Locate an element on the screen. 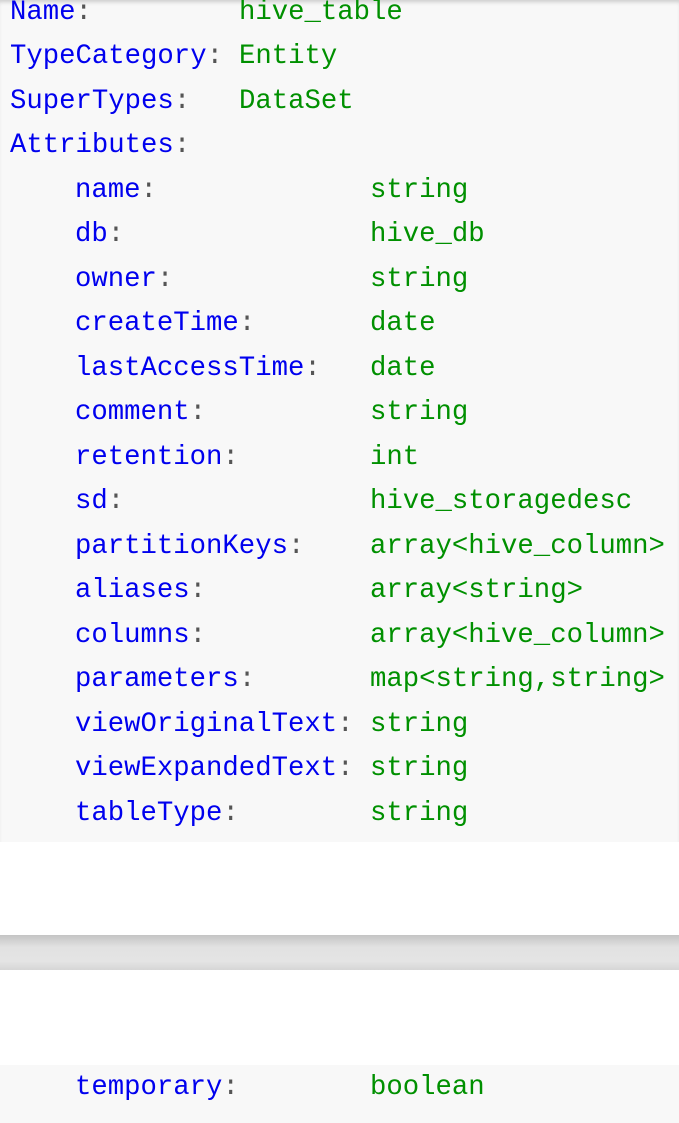 This screenshot has width=679, height=1123. key-text: name is located at coordinates (108, 190).